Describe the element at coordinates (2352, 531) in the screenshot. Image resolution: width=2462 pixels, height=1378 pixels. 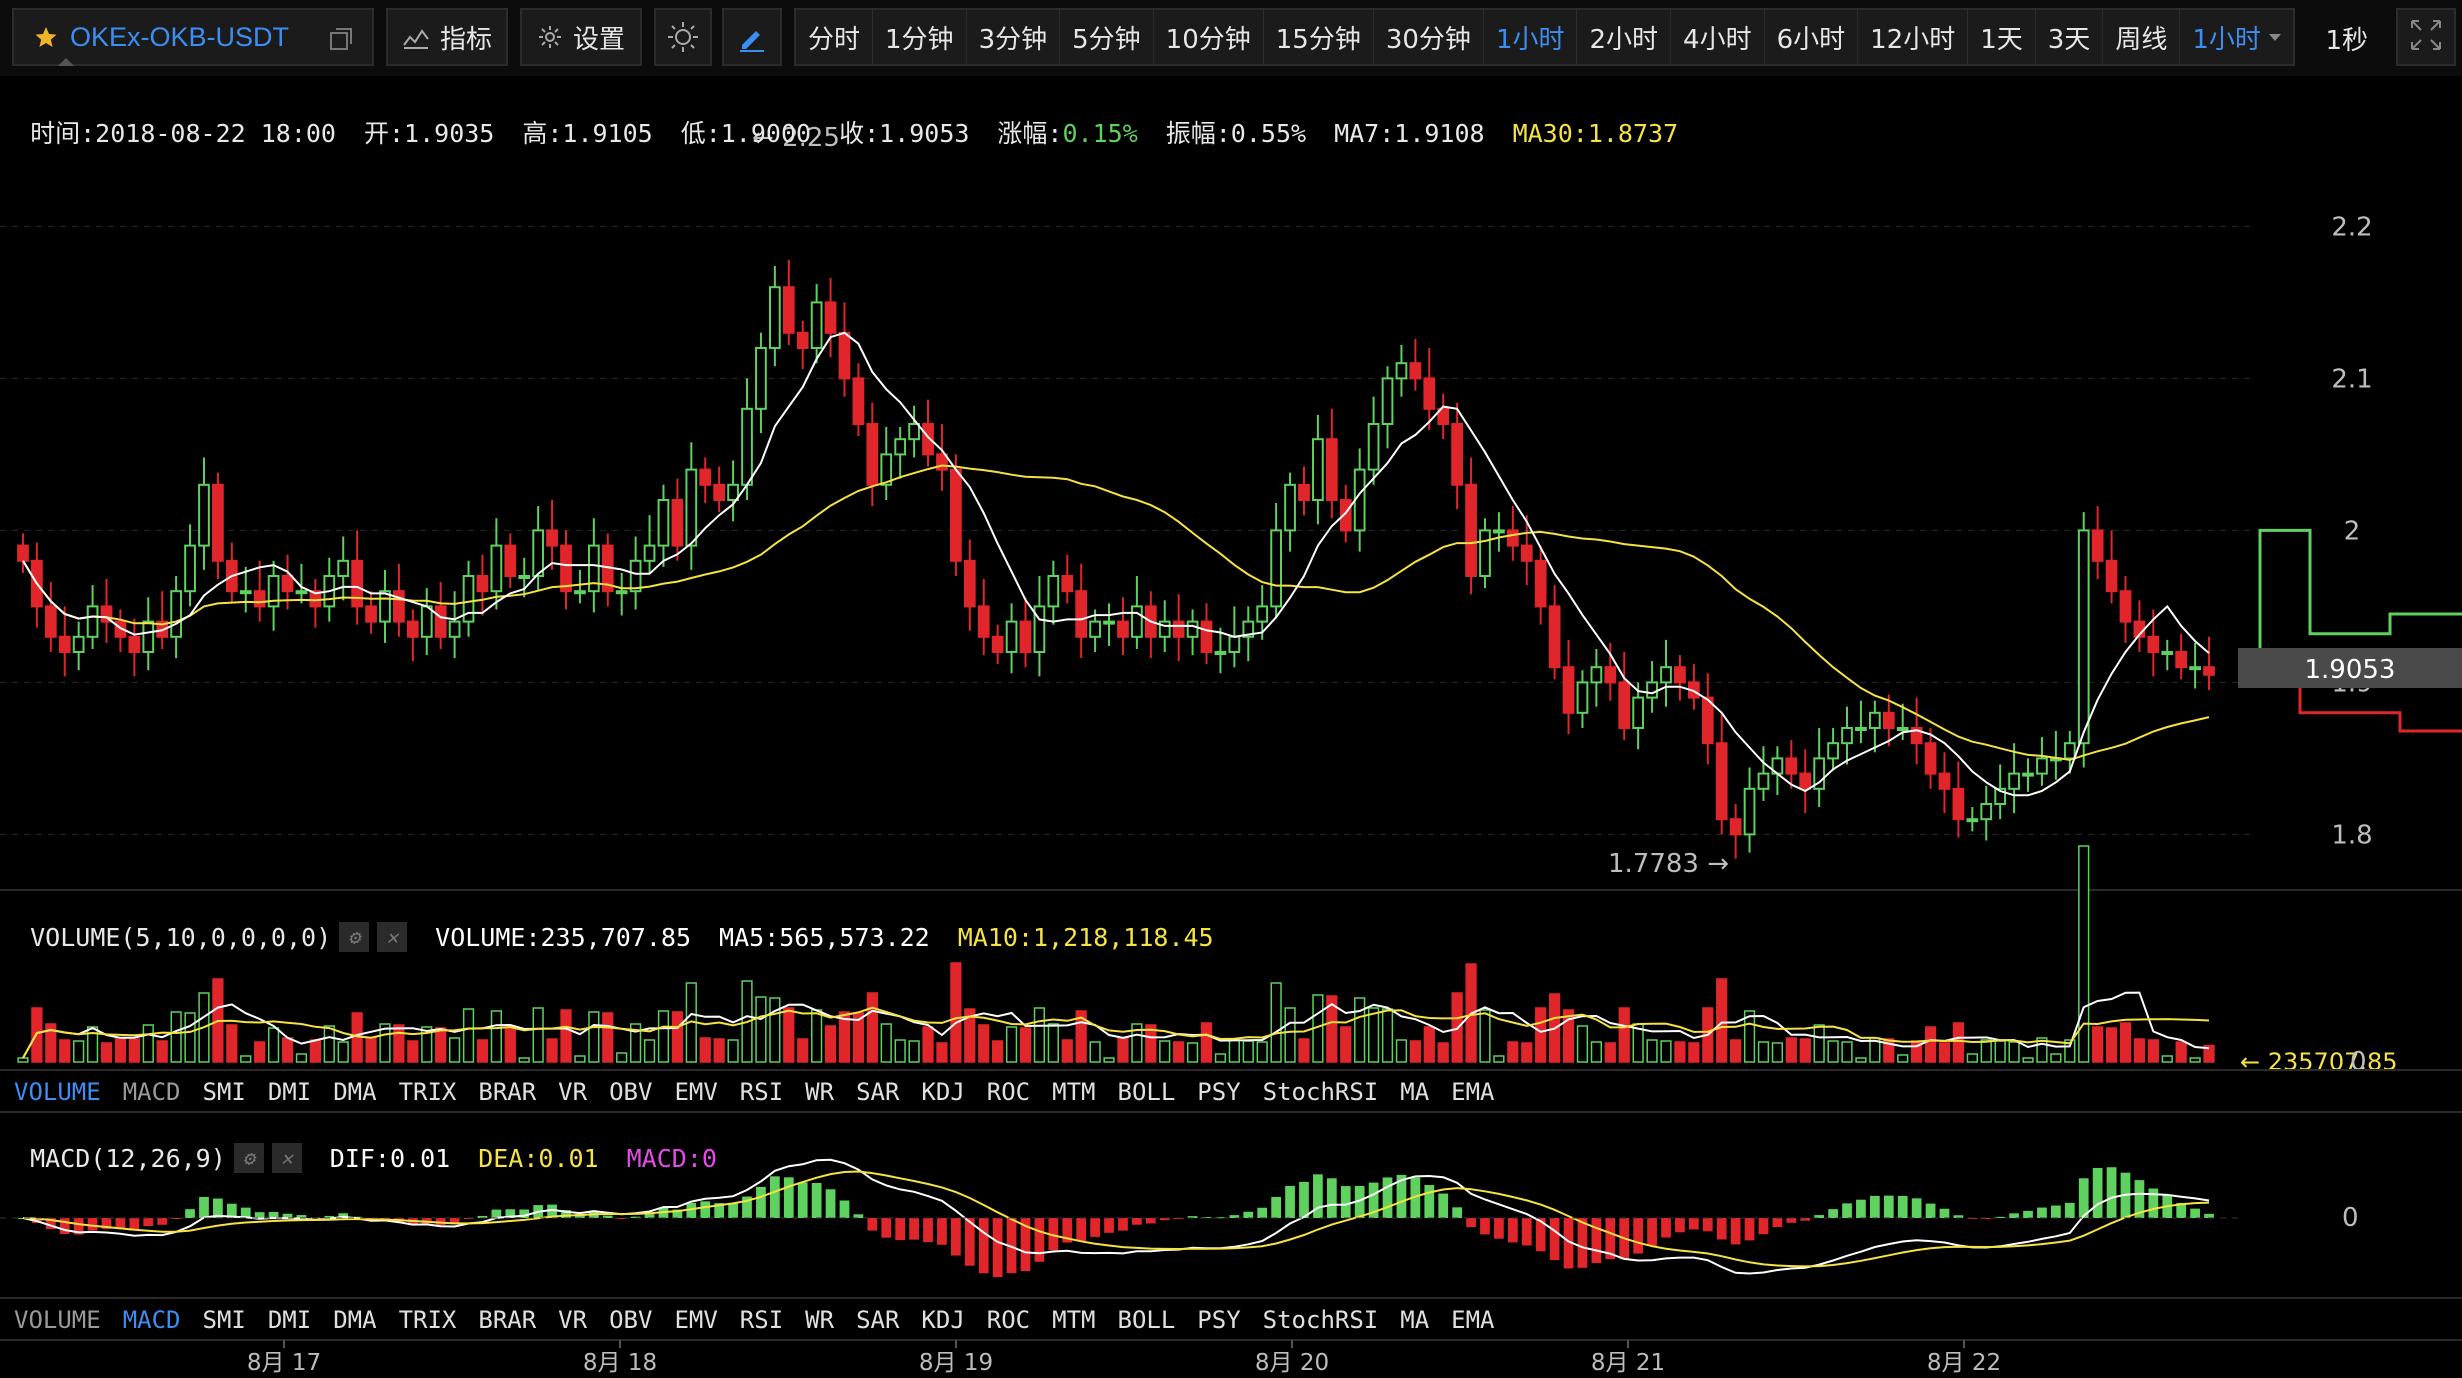
I see `price-tick-label: 2` at that location.